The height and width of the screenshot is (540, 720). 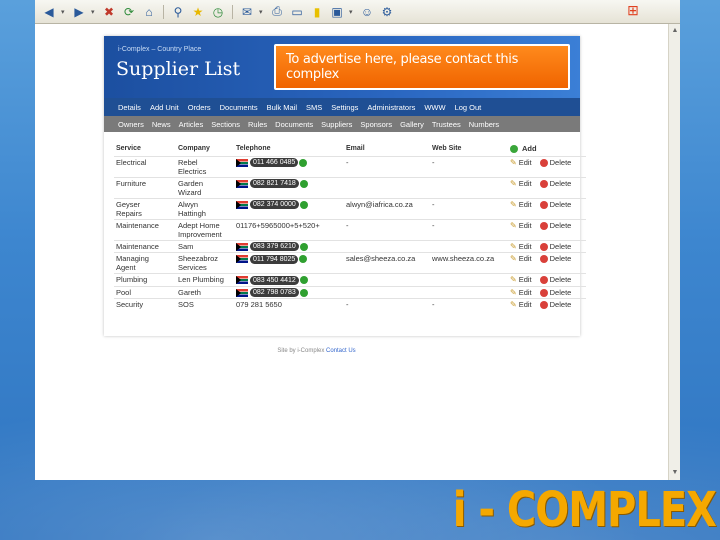 I want to click on favorites-icon: ★, so click(x=198, y=12).